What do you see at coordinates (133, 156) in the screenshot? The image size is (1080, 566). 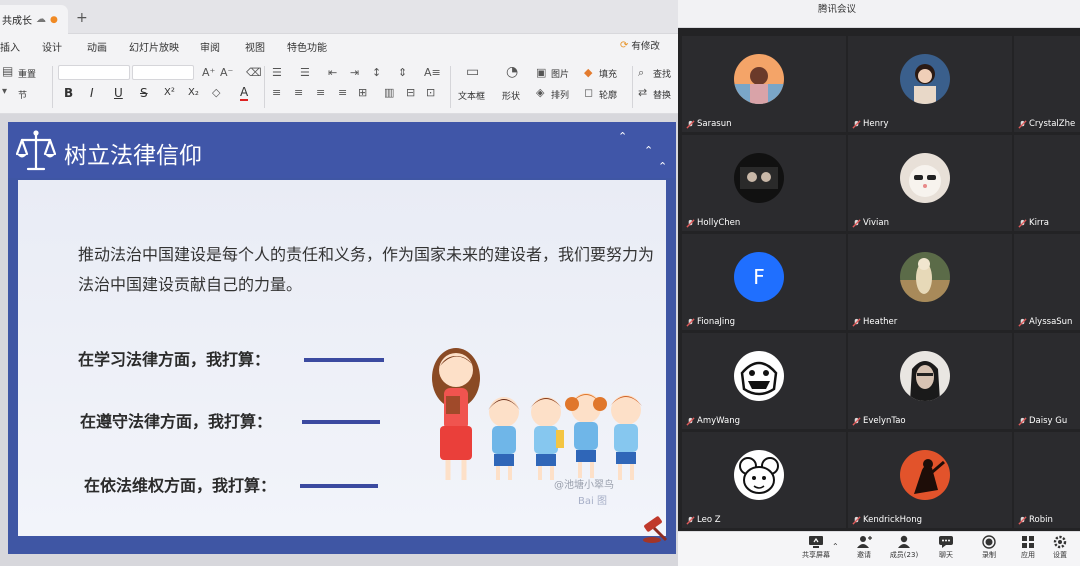 I see `slide-title: 树立法律信仰` at bounding box center [133, 156].